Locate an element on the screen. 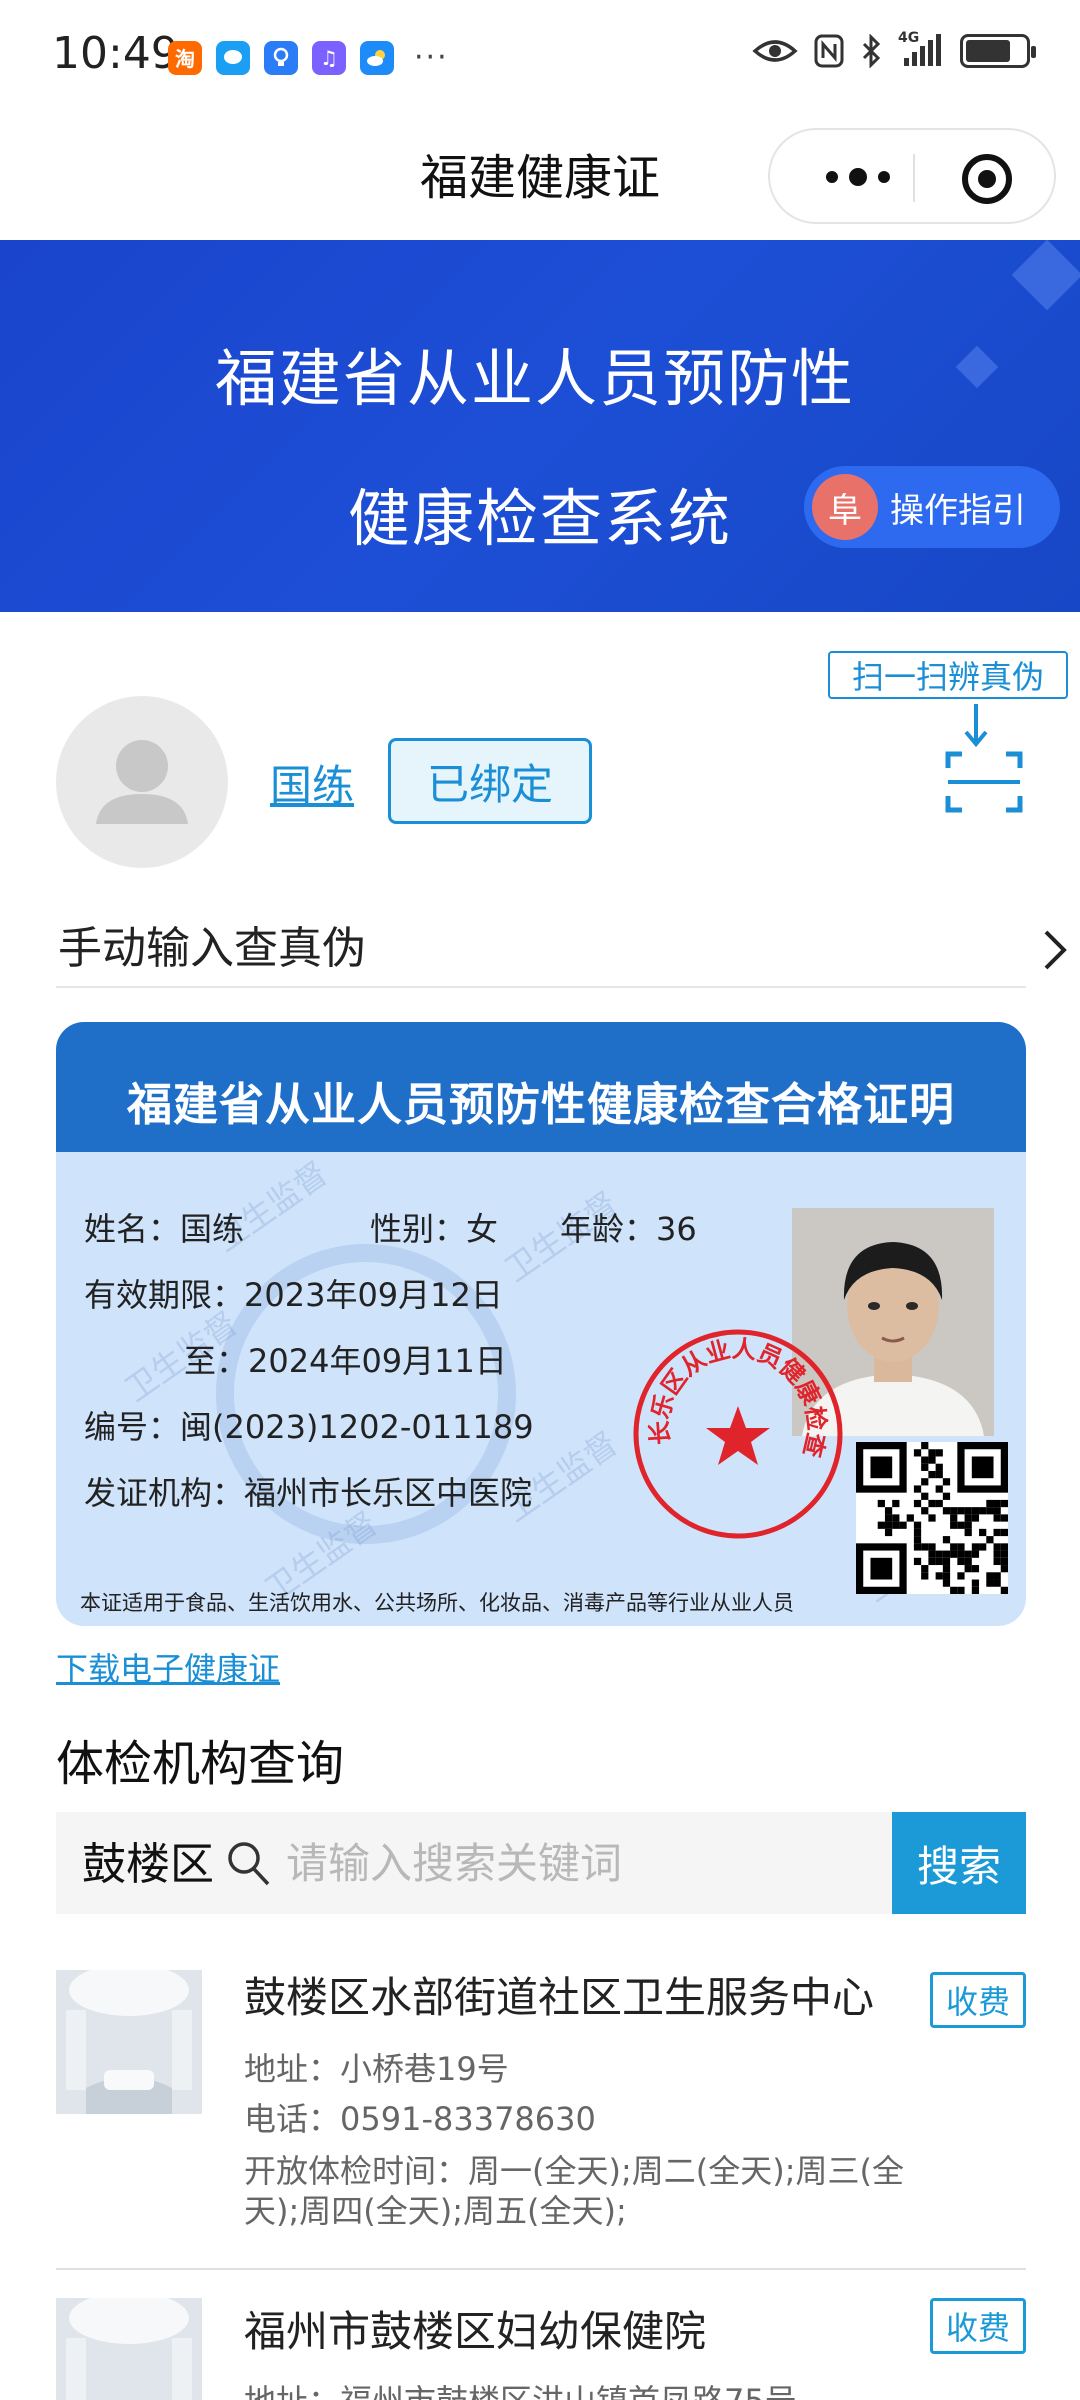 This screenshot has height=2400, width=1080. cert-number: 编号：闽(2023)1202-011189 is located at coordinates (309, 1427).